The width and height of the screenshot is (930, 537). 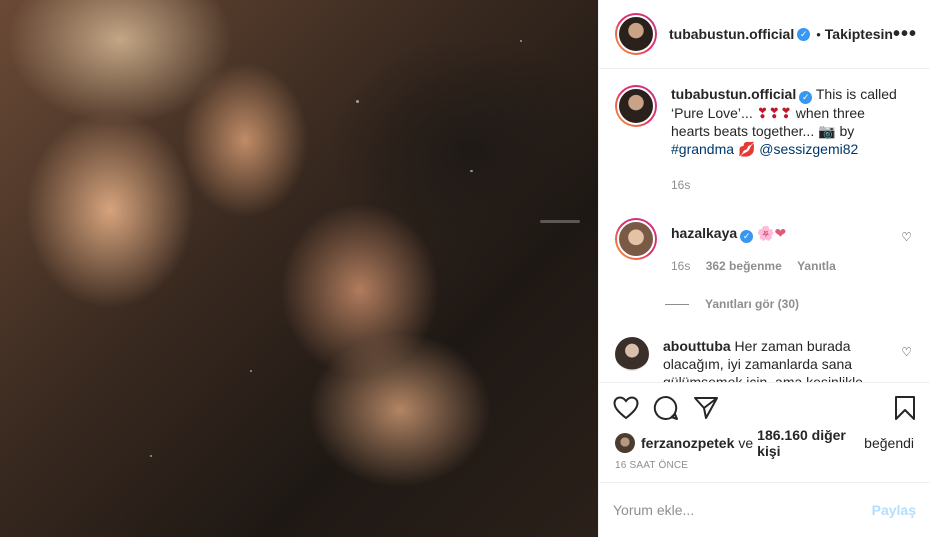 What do you see at coordinates (774, 113) in the screenshot?
I see `hearts-emoji: ❣❣❣` at bounding box center [774, 113].